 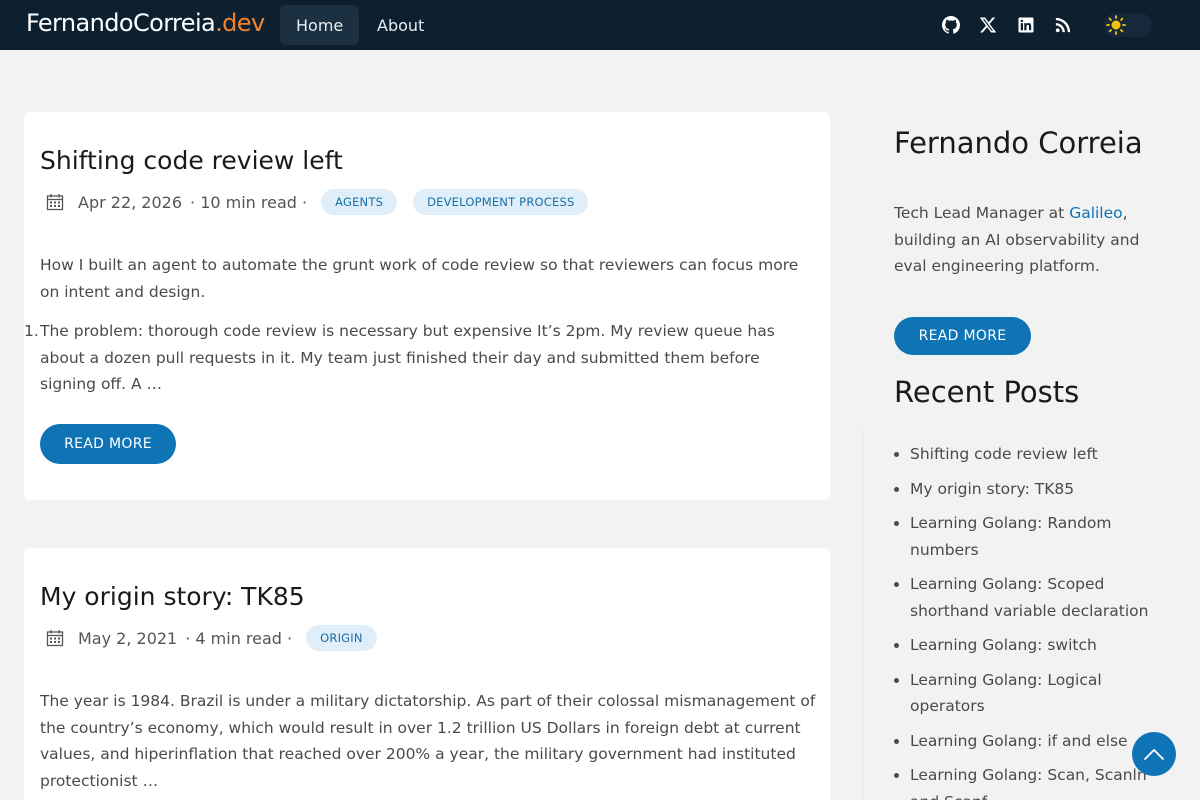 What do you see at coordinates (600, 25) in the screenshot?
I see `top-navbar: FernandoCorreia.dev Home About` at bounding box center [600, 25].